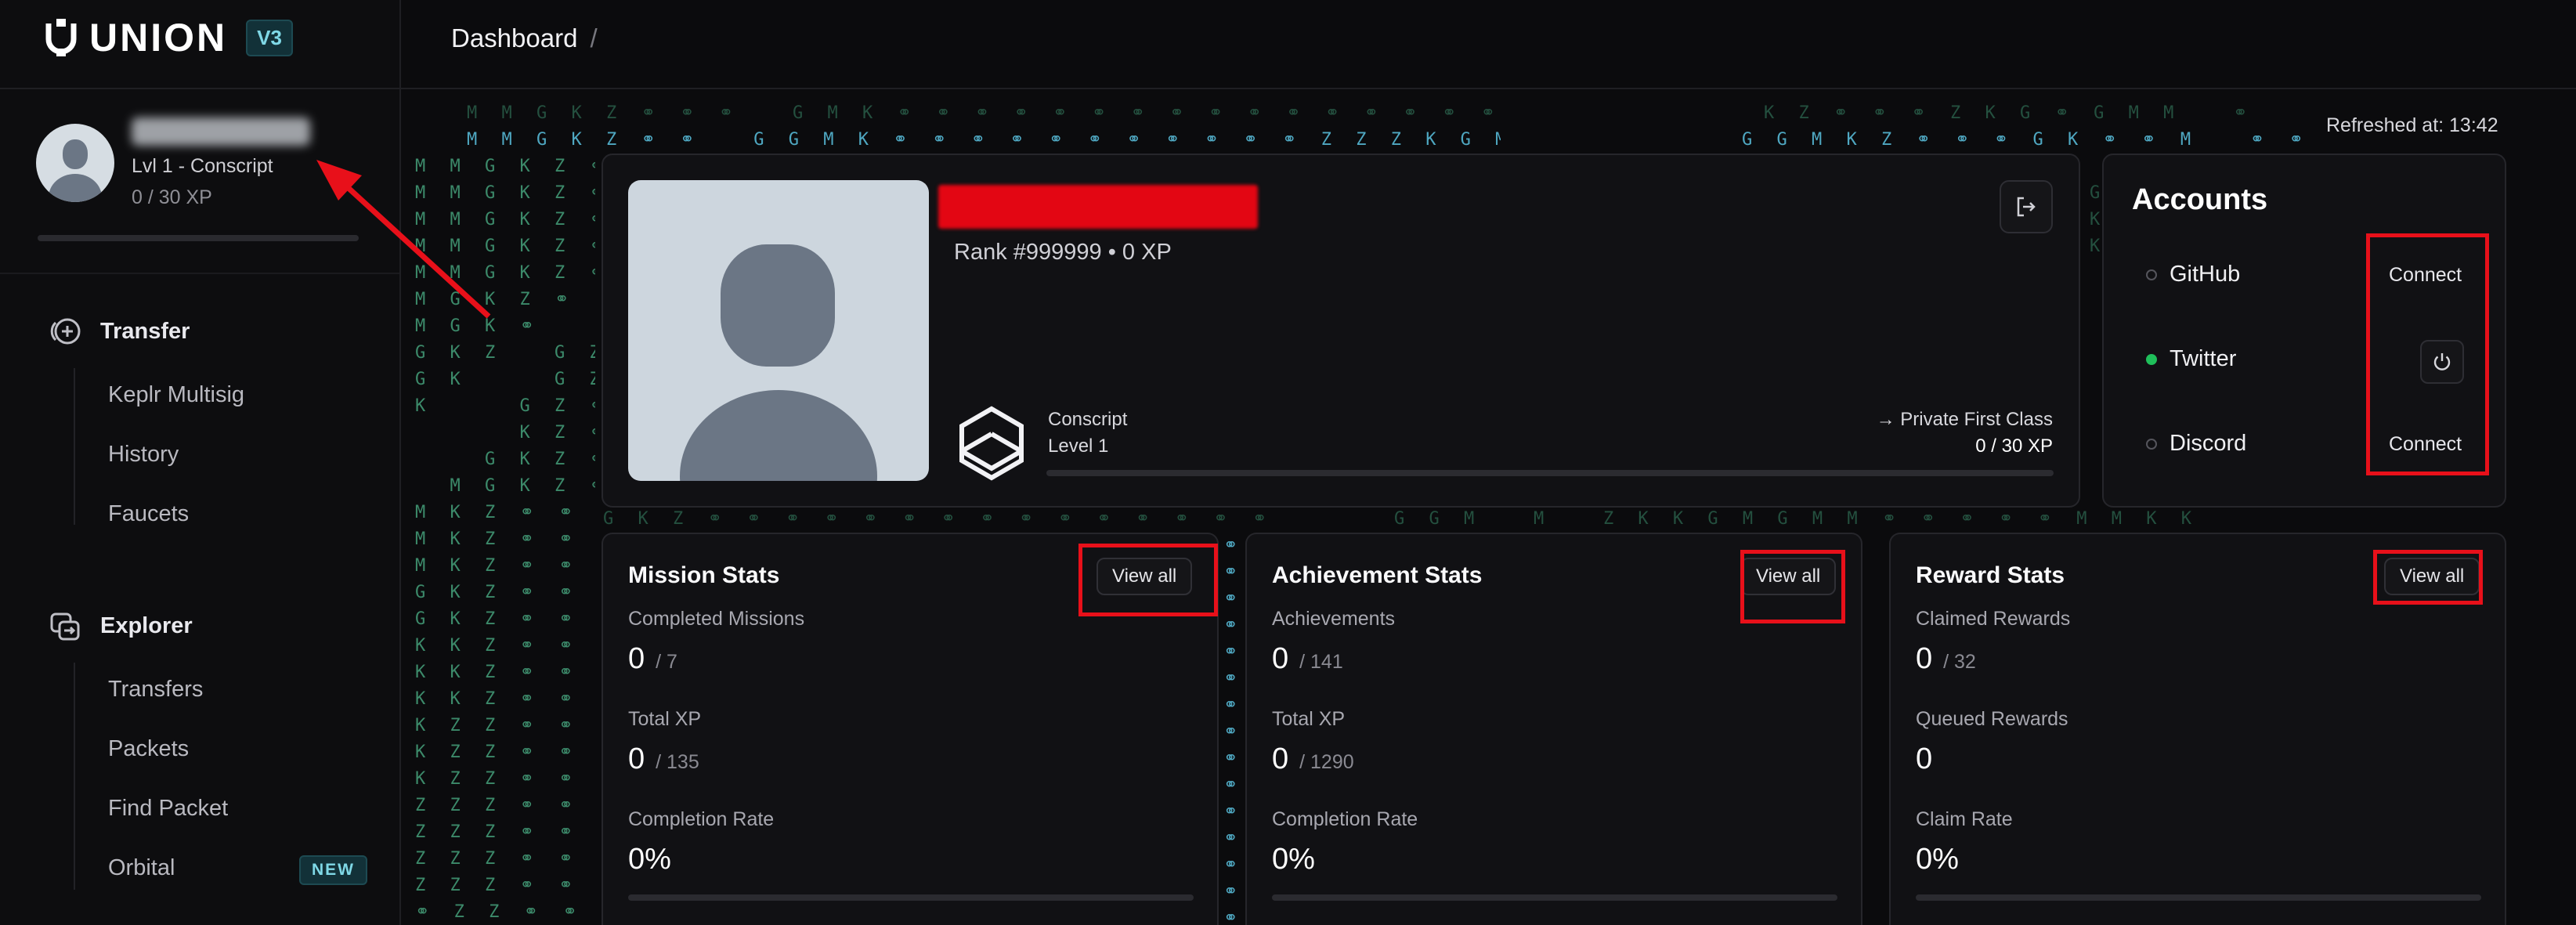  Describe the element at coordinates (778, 330) in the screenshot. I see `player-avatar` at that location.